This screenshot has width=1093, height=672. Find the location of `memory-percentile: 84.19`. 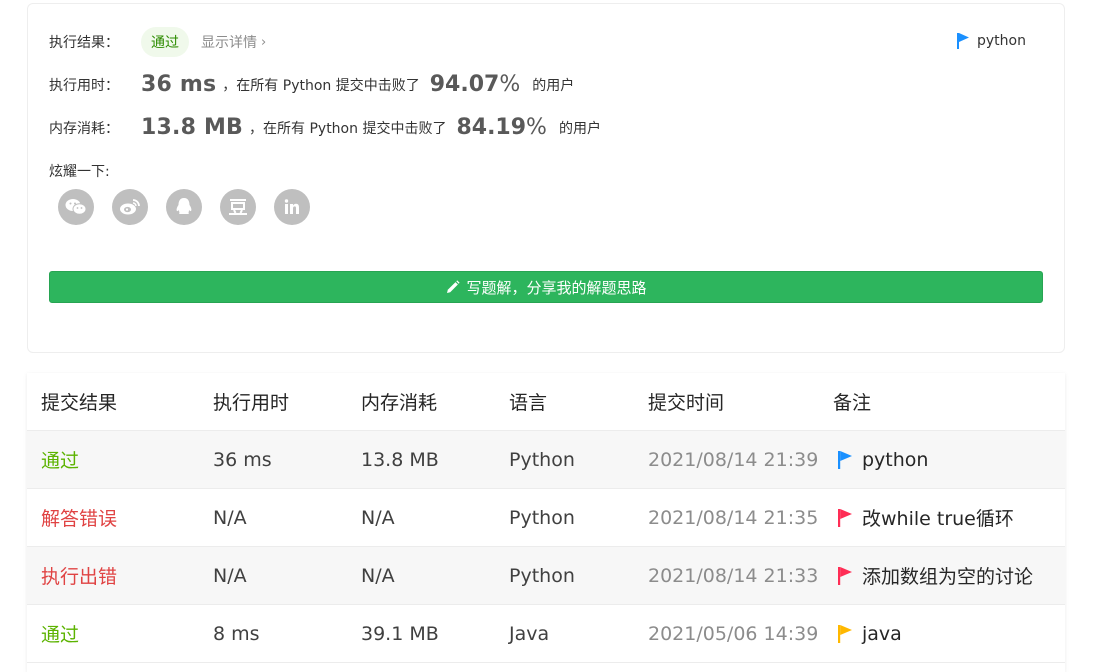

memory-percentile: 84.19 is located at coordinates (491, 127).